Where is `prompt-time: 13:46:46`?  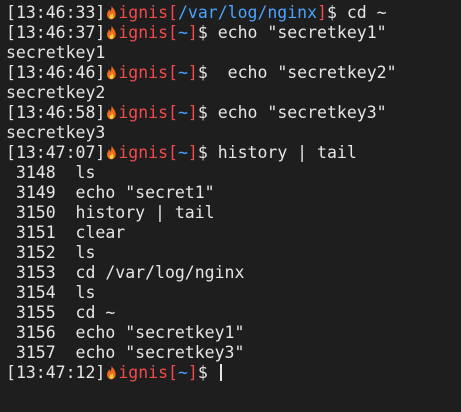 prompt-time: 13:46:46 is located at coordinates (55, 72).